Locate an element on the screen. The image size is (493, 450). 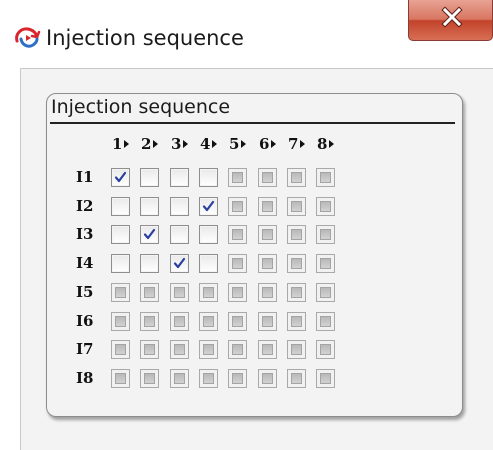
window-title: Injection sequence is located at coordinates (145, 38).